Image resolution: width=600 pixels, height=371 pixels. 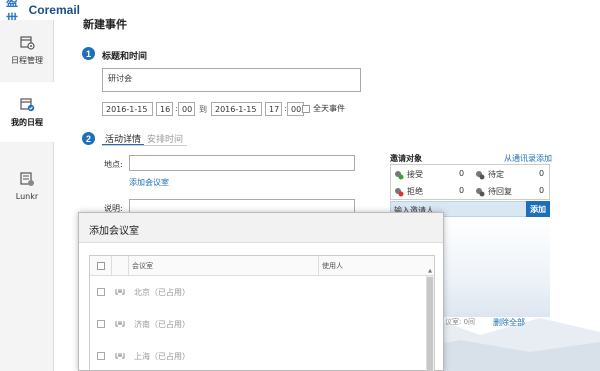 I want to click on add-from-contacts-link: 从通讯录添加, so click(x=528, y=158).